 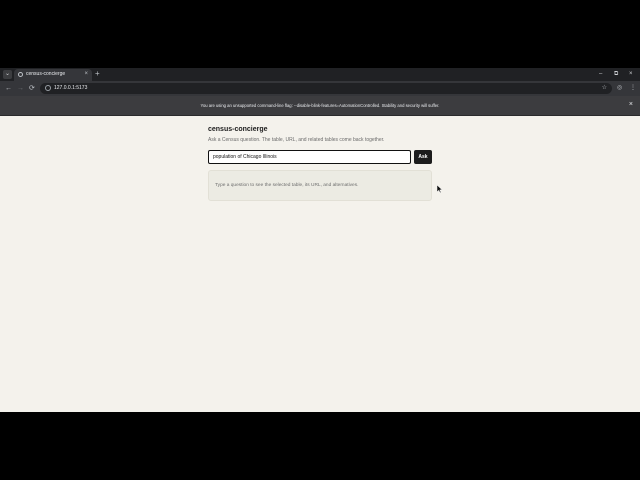 I want to click on tab-search-button: ⌄, so click(x=7, y=74).